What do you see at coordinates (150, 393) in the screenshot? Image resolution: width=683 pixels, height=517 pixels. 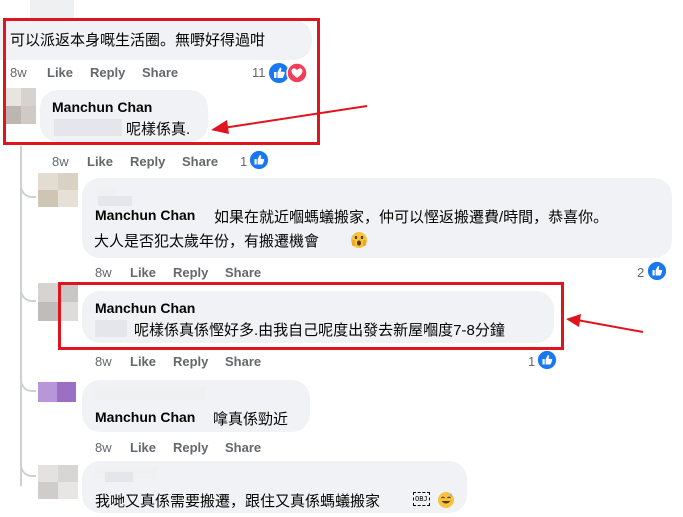 I see `comment-5-tag-blur` at bounding box center [150, 393].